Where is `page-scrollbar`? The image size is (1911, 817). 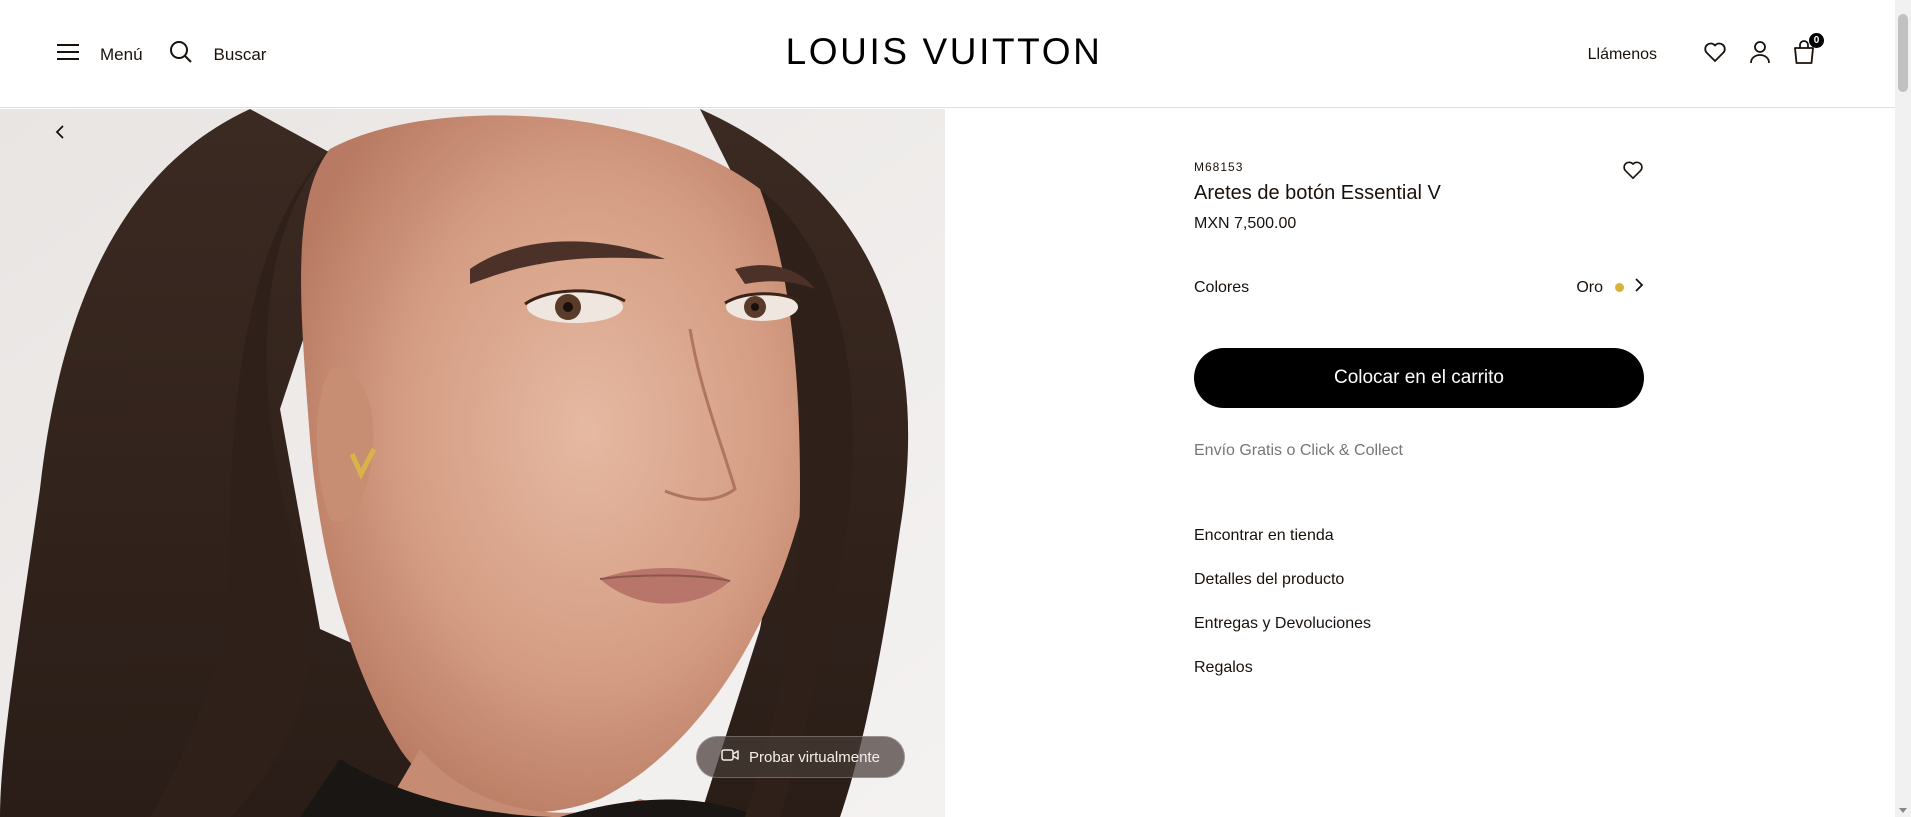
page-scrollbar is located at coordinates (1903, 408).